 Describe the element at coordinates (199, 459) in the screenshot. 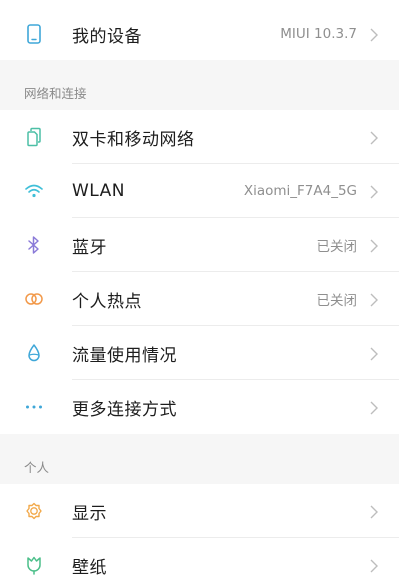

I see `personal-section-header: 个人` at that location.